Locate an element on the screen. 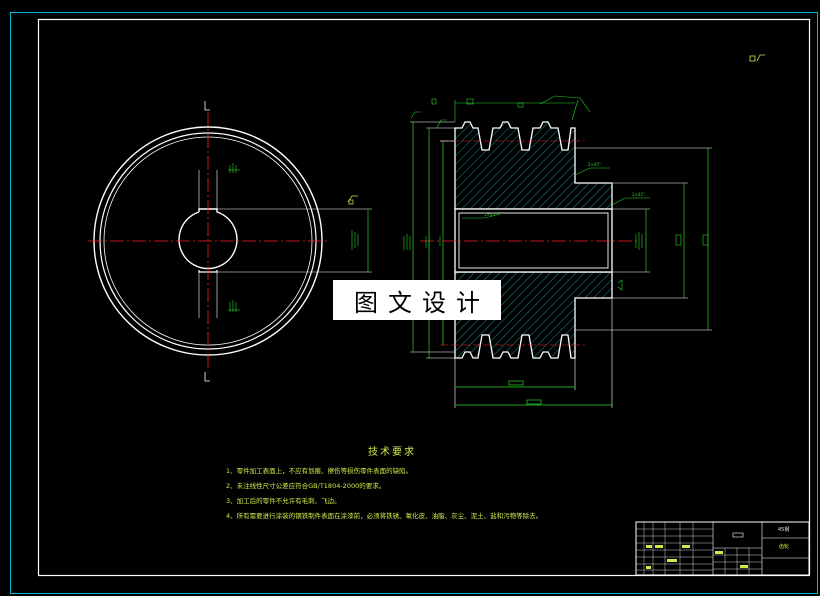 Image resolution: width=820 pixels, height=596 pixels. watermark-text: 图文设计 is located at coordinates (422, 302).